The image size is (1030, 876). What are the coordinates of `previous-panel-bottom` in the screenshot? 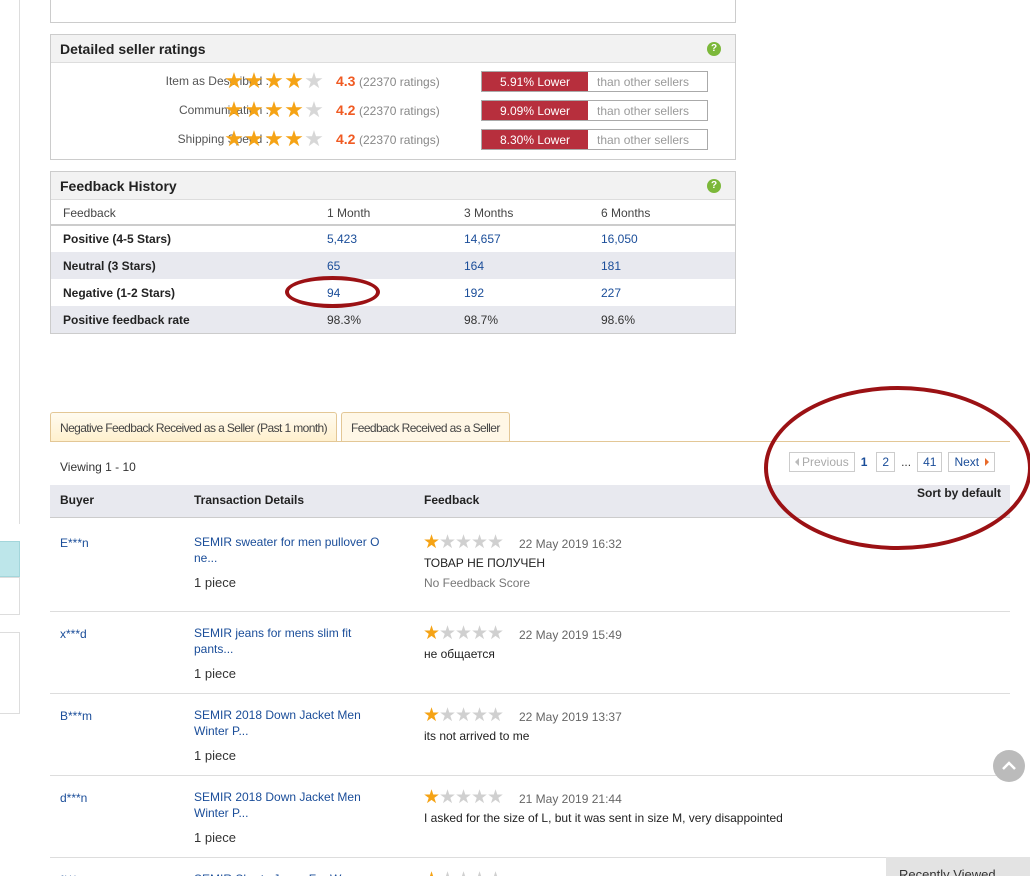 It's located at (393, 11).